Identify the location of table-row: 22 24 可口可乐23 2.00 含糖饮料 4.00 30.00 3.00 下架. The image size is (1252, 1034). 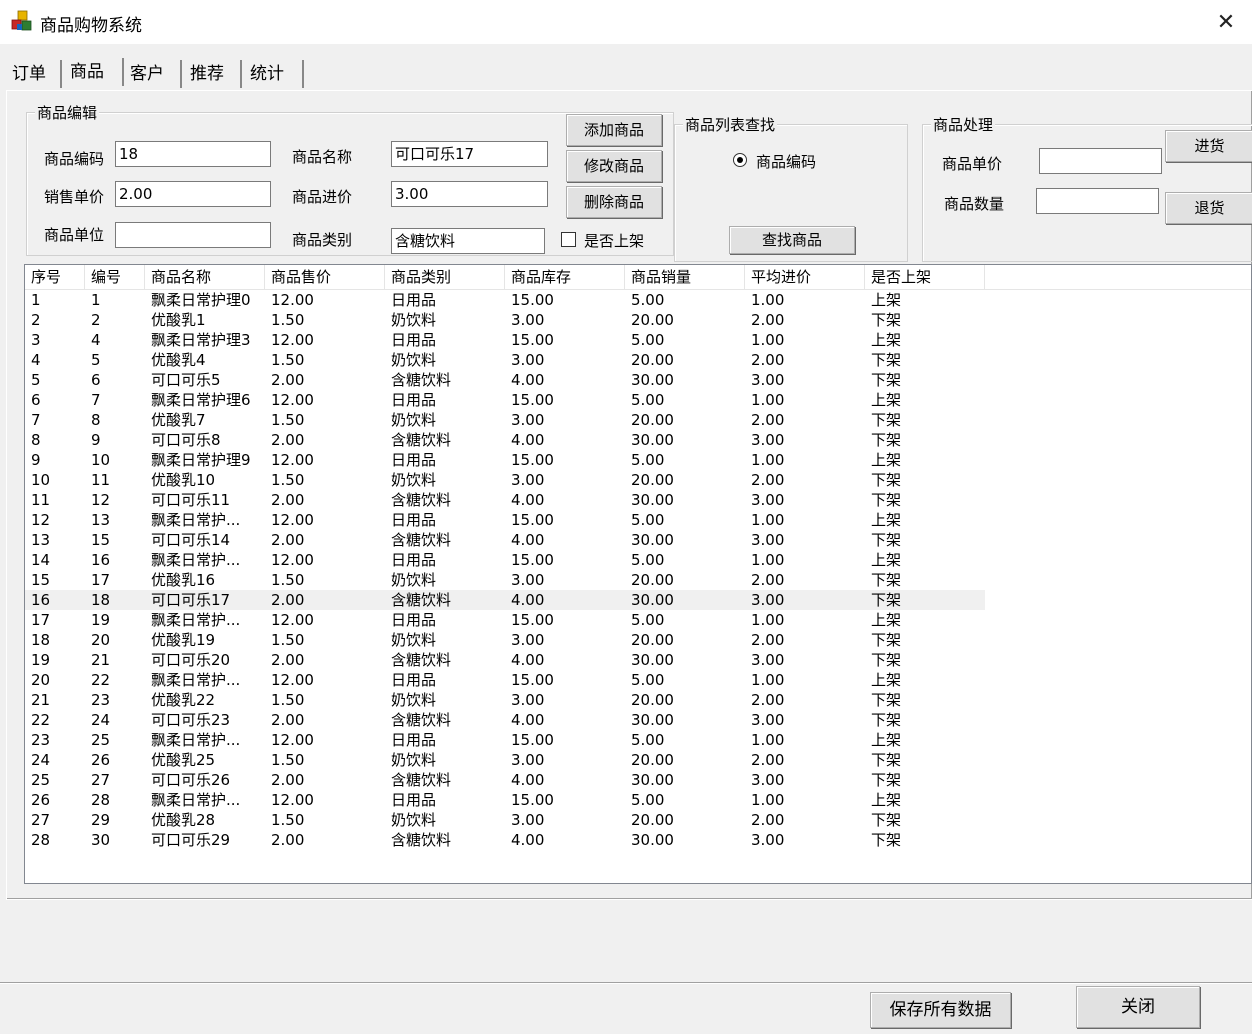
(638, 720).